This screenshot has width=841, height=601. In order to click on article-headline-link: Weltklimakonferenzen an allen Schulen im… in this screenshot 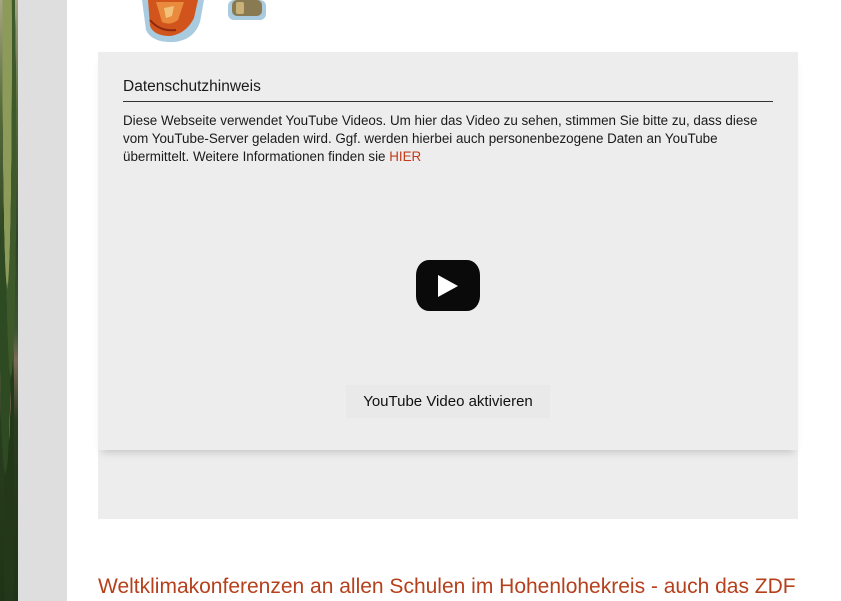, I will do `click(458, 587)`.